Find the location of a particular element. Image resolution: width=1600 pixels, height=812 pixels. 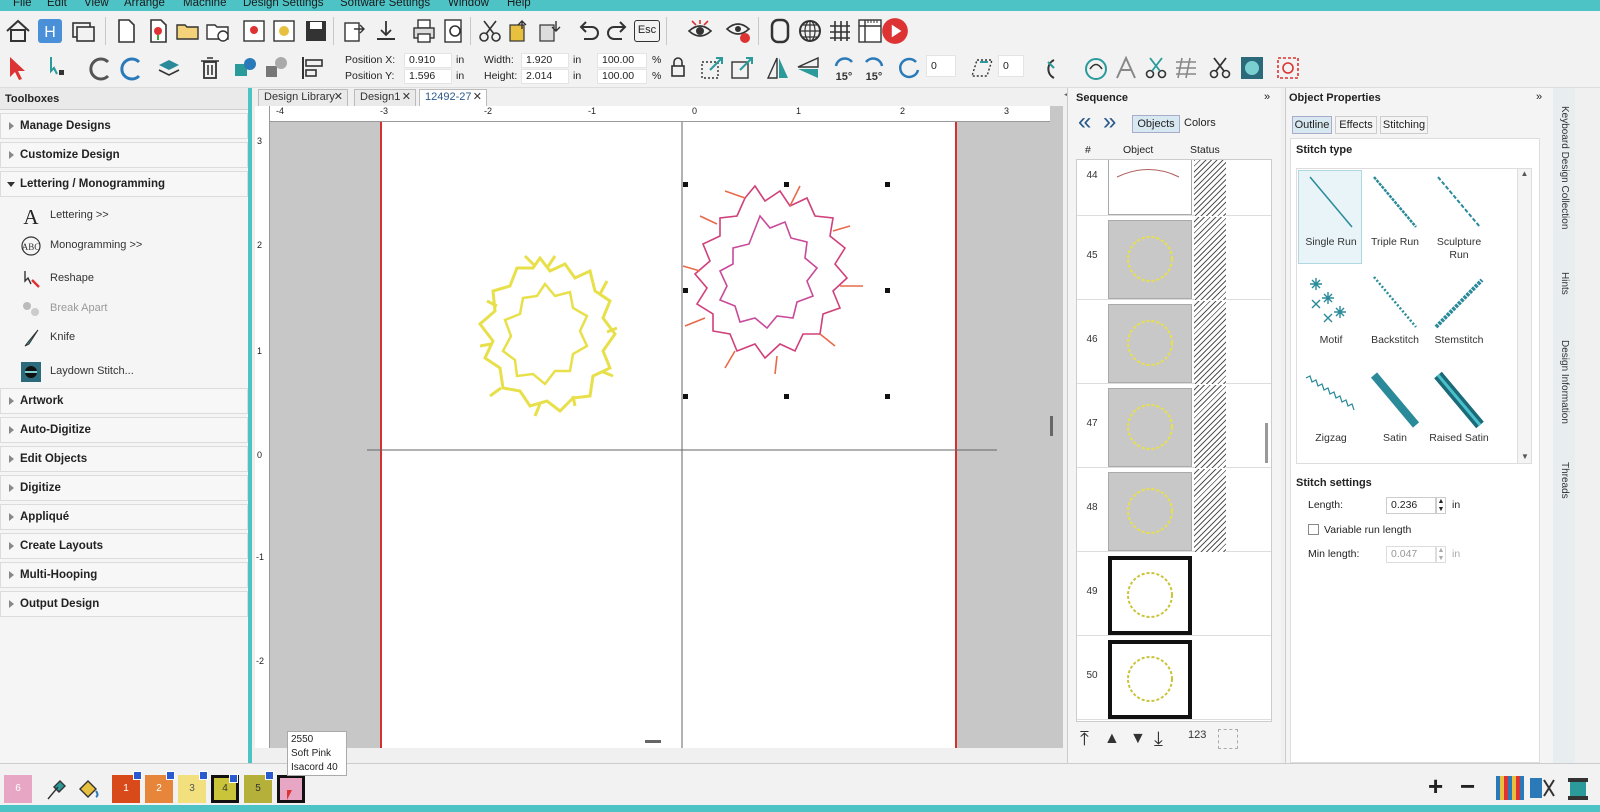

tab-objects: Objects is located at coordinates (1156, 124).